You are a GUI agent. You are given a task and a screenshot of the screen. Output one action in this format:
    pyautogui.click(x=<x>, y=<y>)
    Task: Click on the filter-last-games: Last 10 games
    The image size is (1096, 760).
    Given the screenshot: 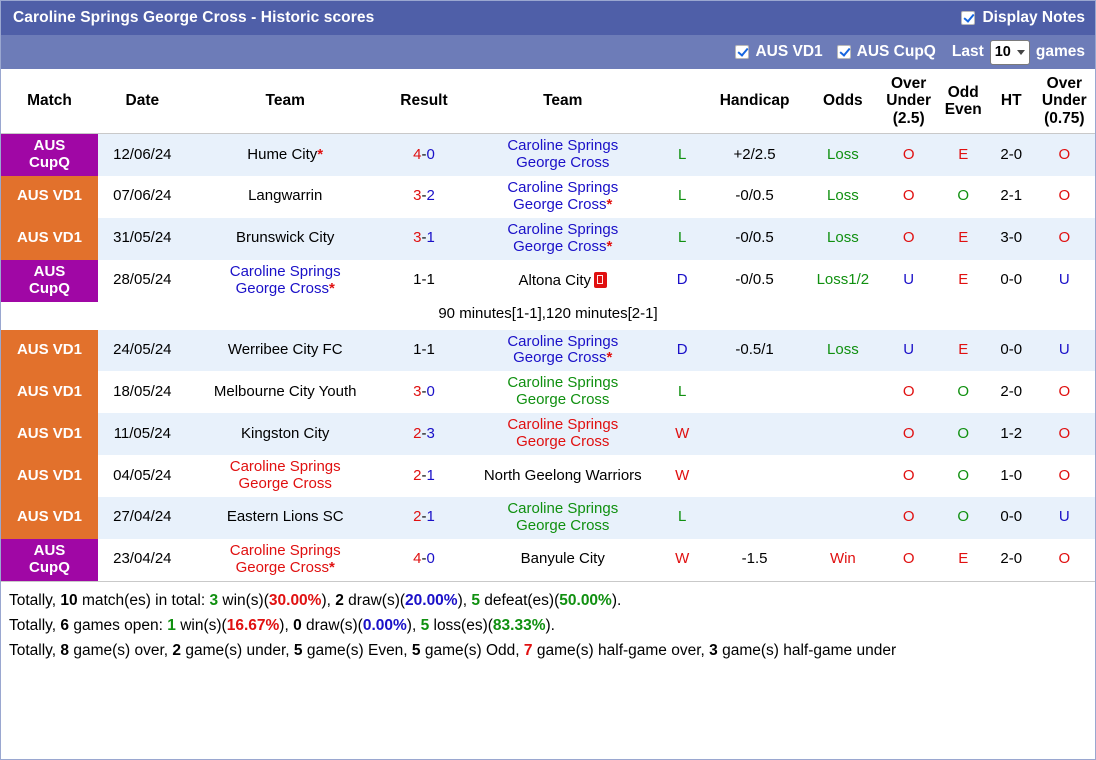 What is the action you would take?
    pyautogui.click(x=1018, y=52)
    